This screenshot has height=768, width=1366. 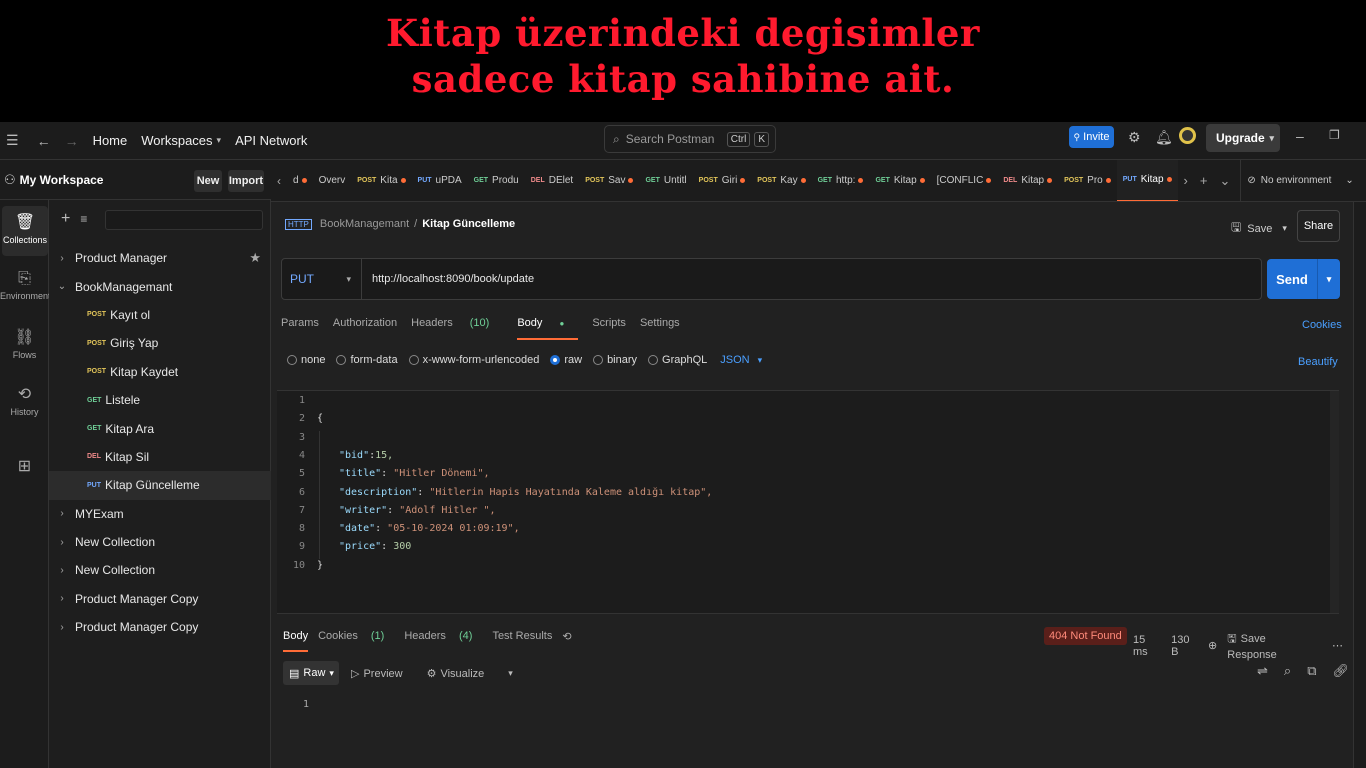 What do you see at coordinates (160, 514) in the screenshot?
I see `collection-item: › MYExam` at bounding box center [160, 514].